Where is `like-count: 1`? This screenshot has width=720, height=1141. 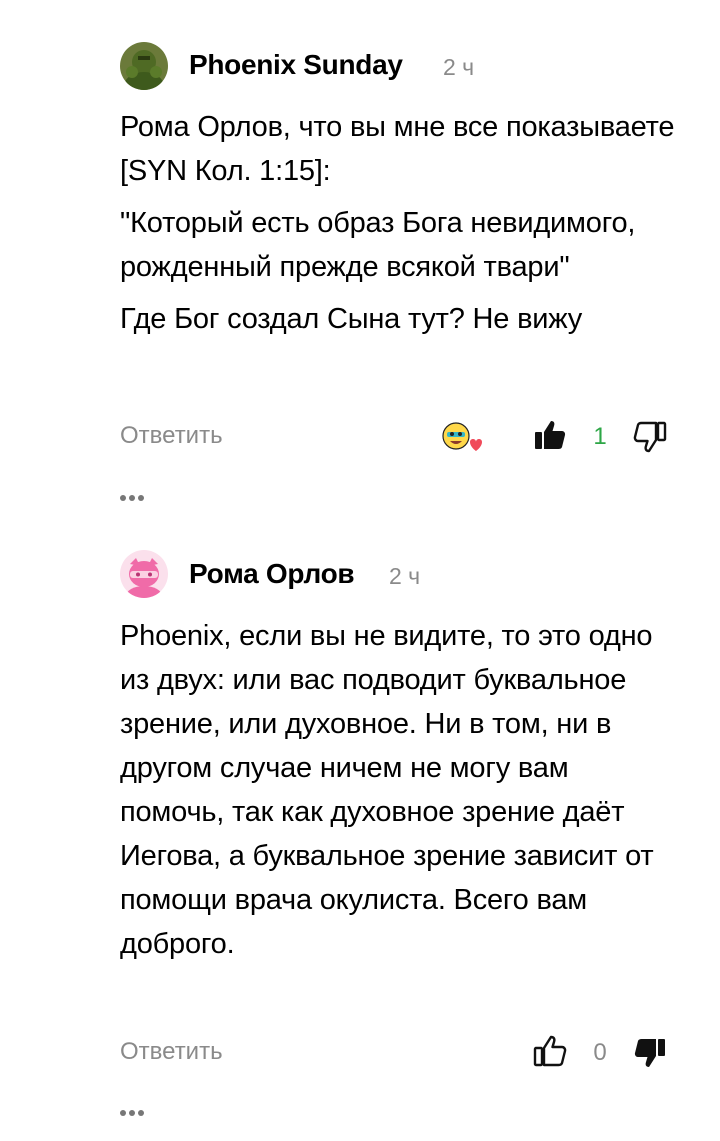
like-count: 1 is located at coordinates (600, 436).